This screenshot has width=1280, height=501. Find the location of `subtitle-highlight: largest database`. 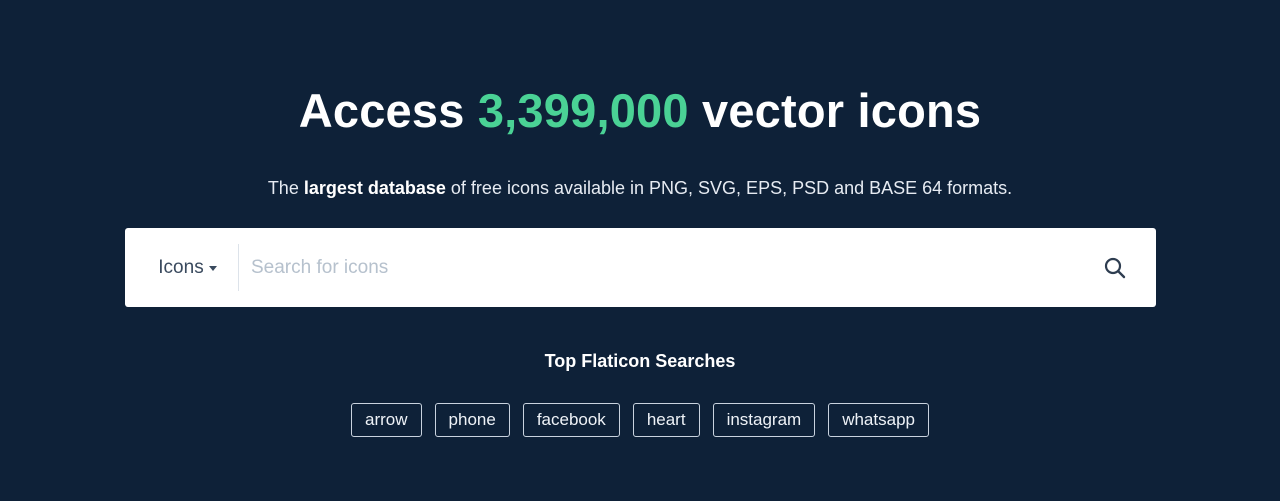

subtitle-highlight: largest database is located at coordinates (374, 188).